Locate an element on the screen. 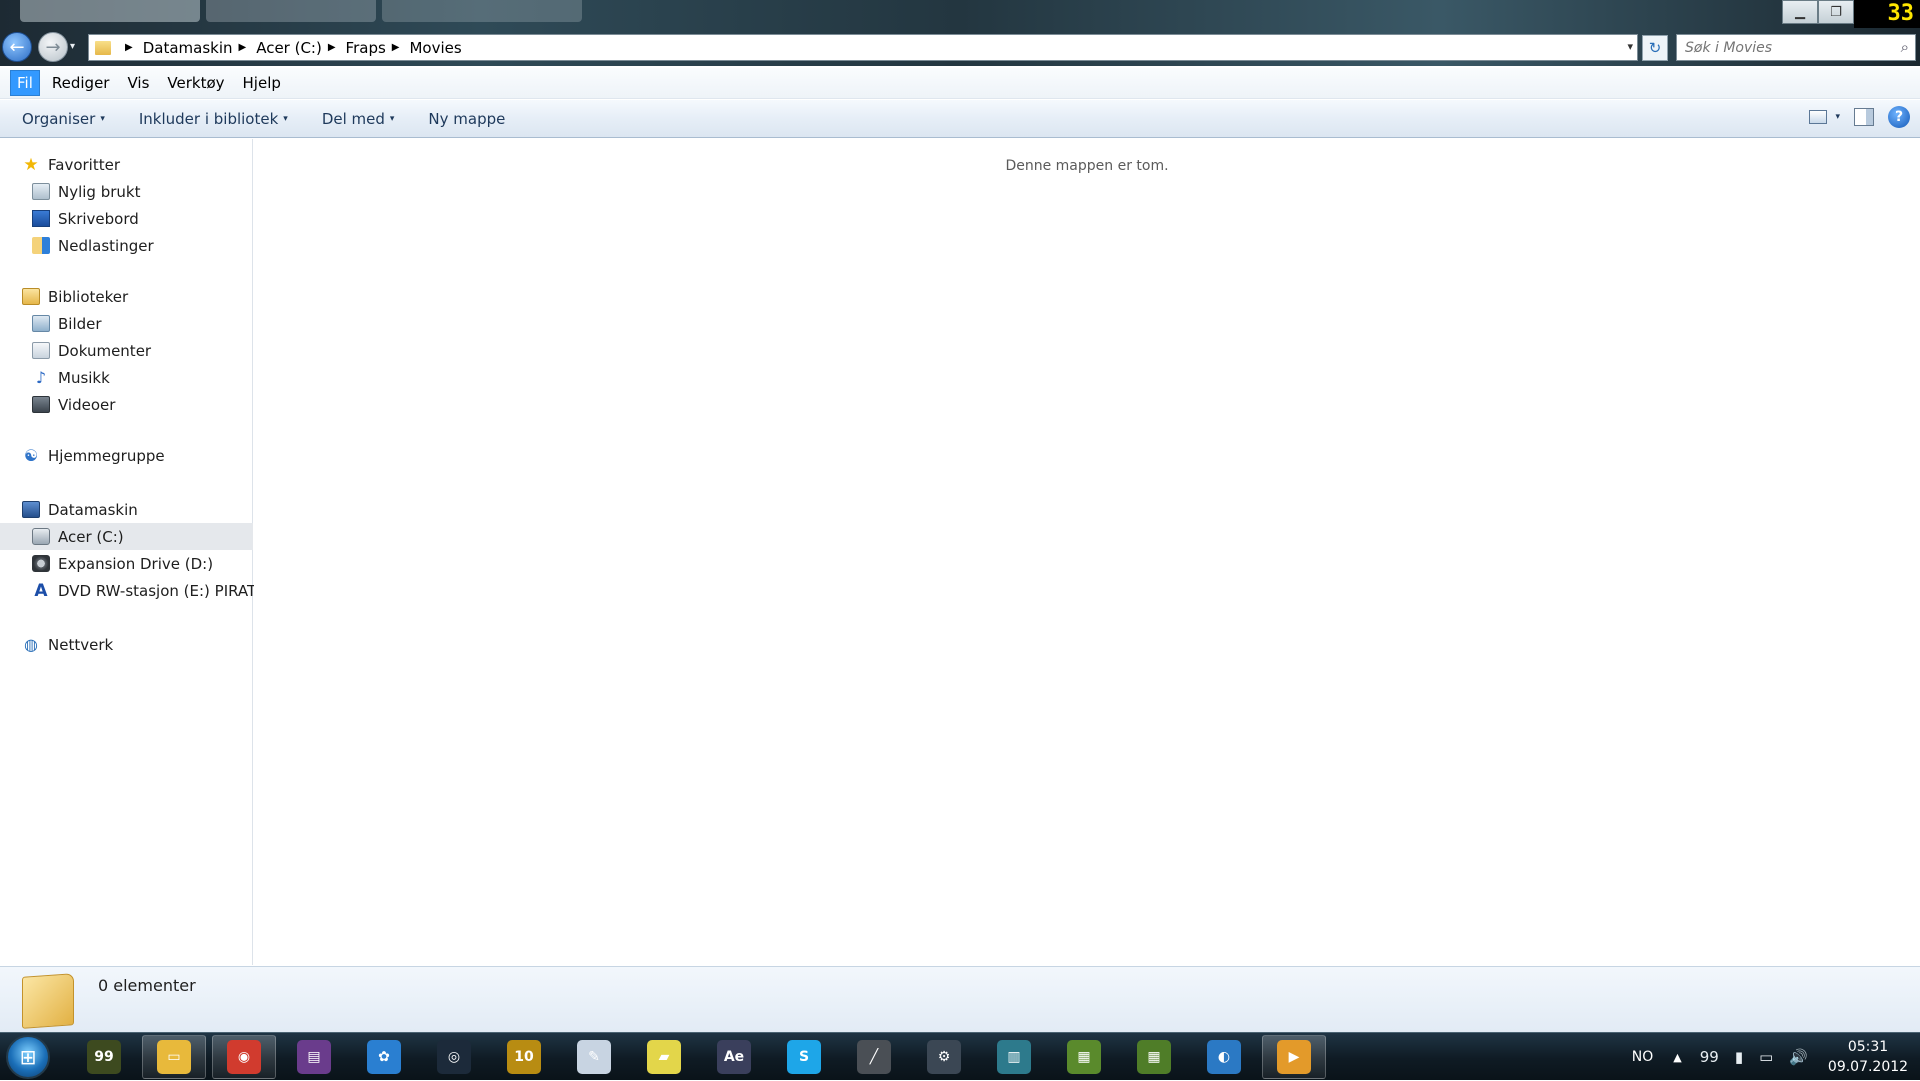  clock: 05:31 09.07.2012 is located at coordinates (1868, 1057).